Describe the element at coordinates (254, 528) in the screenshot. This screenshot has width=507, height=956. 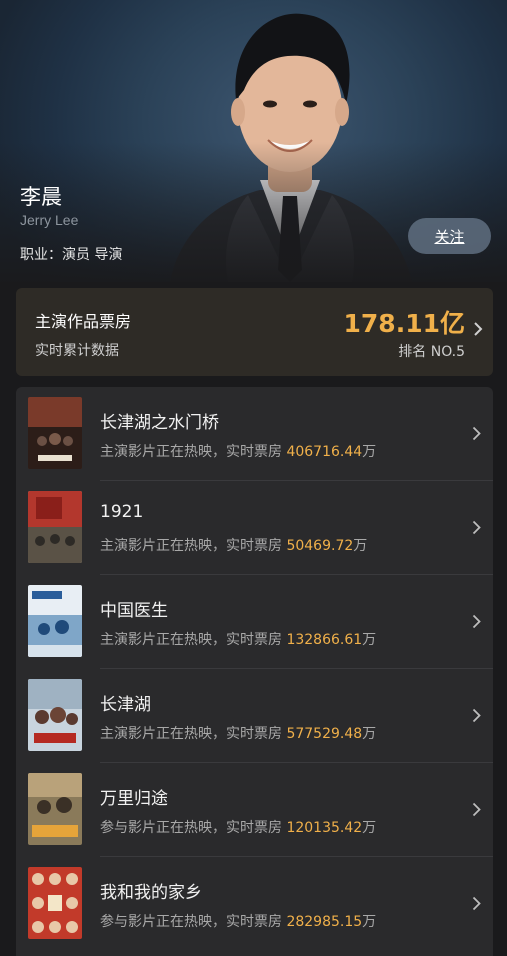
I see `movie-row: 1921 主演影片正在热映，实时票房 50469.72万` at that location.